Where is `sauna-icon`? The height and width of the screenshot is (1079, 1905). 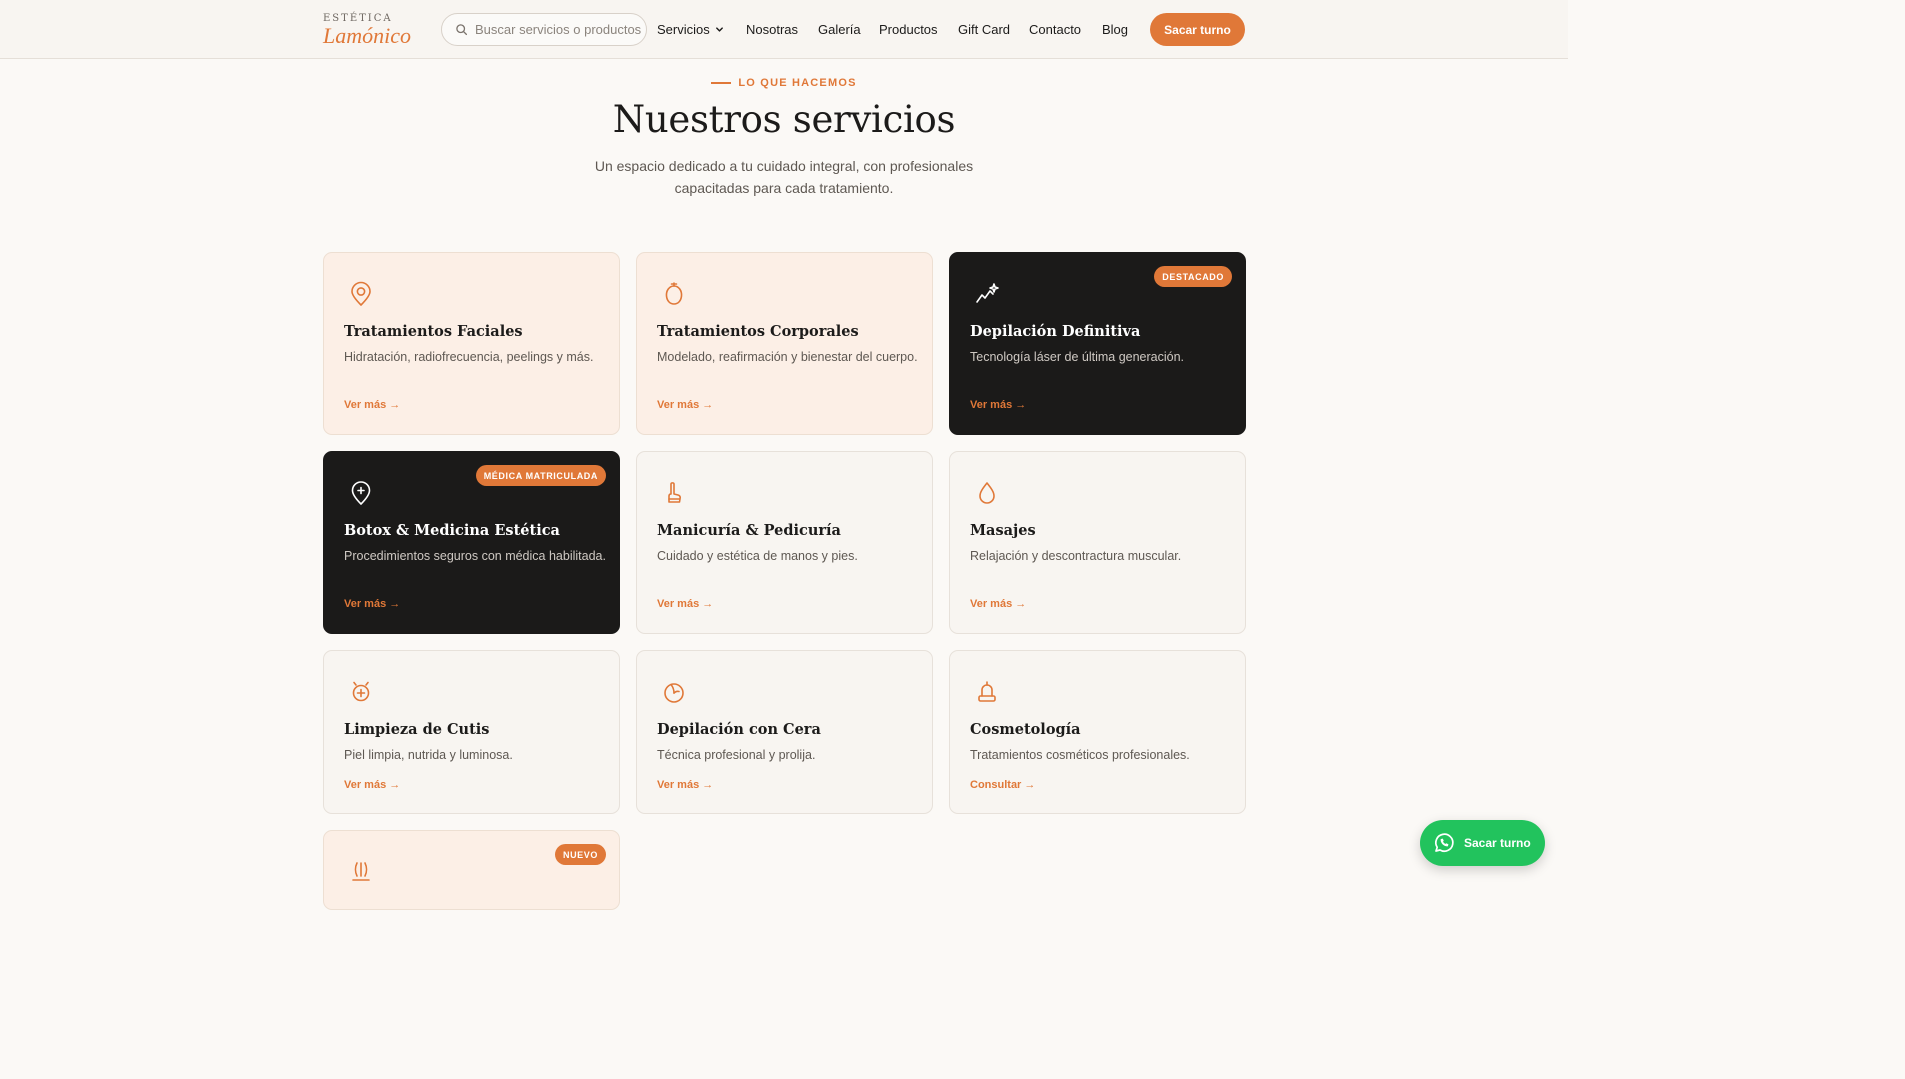 sauna-icon is located at coordinates (361, 871).